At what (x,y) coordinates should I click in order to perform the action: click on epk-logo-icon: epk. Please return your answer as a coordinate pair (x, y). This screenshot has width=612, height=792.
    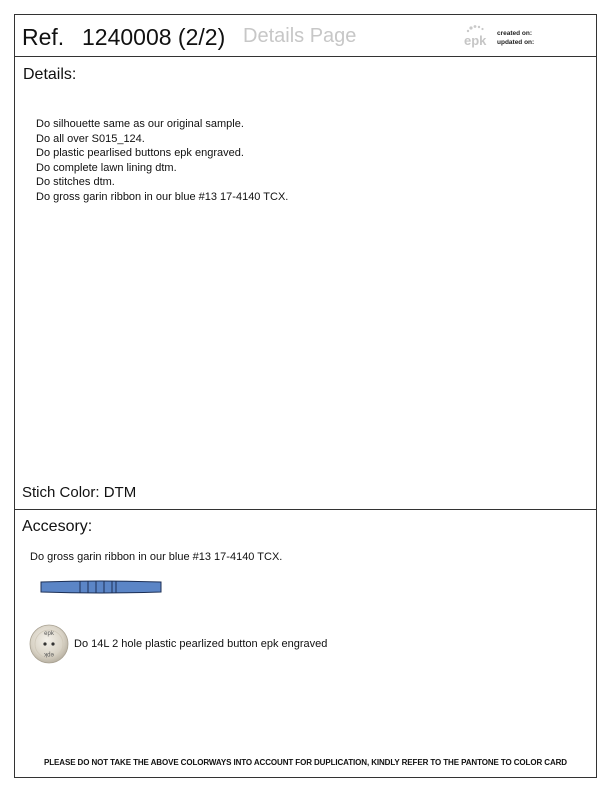
    Looking at the image, I should click on (475, 36).